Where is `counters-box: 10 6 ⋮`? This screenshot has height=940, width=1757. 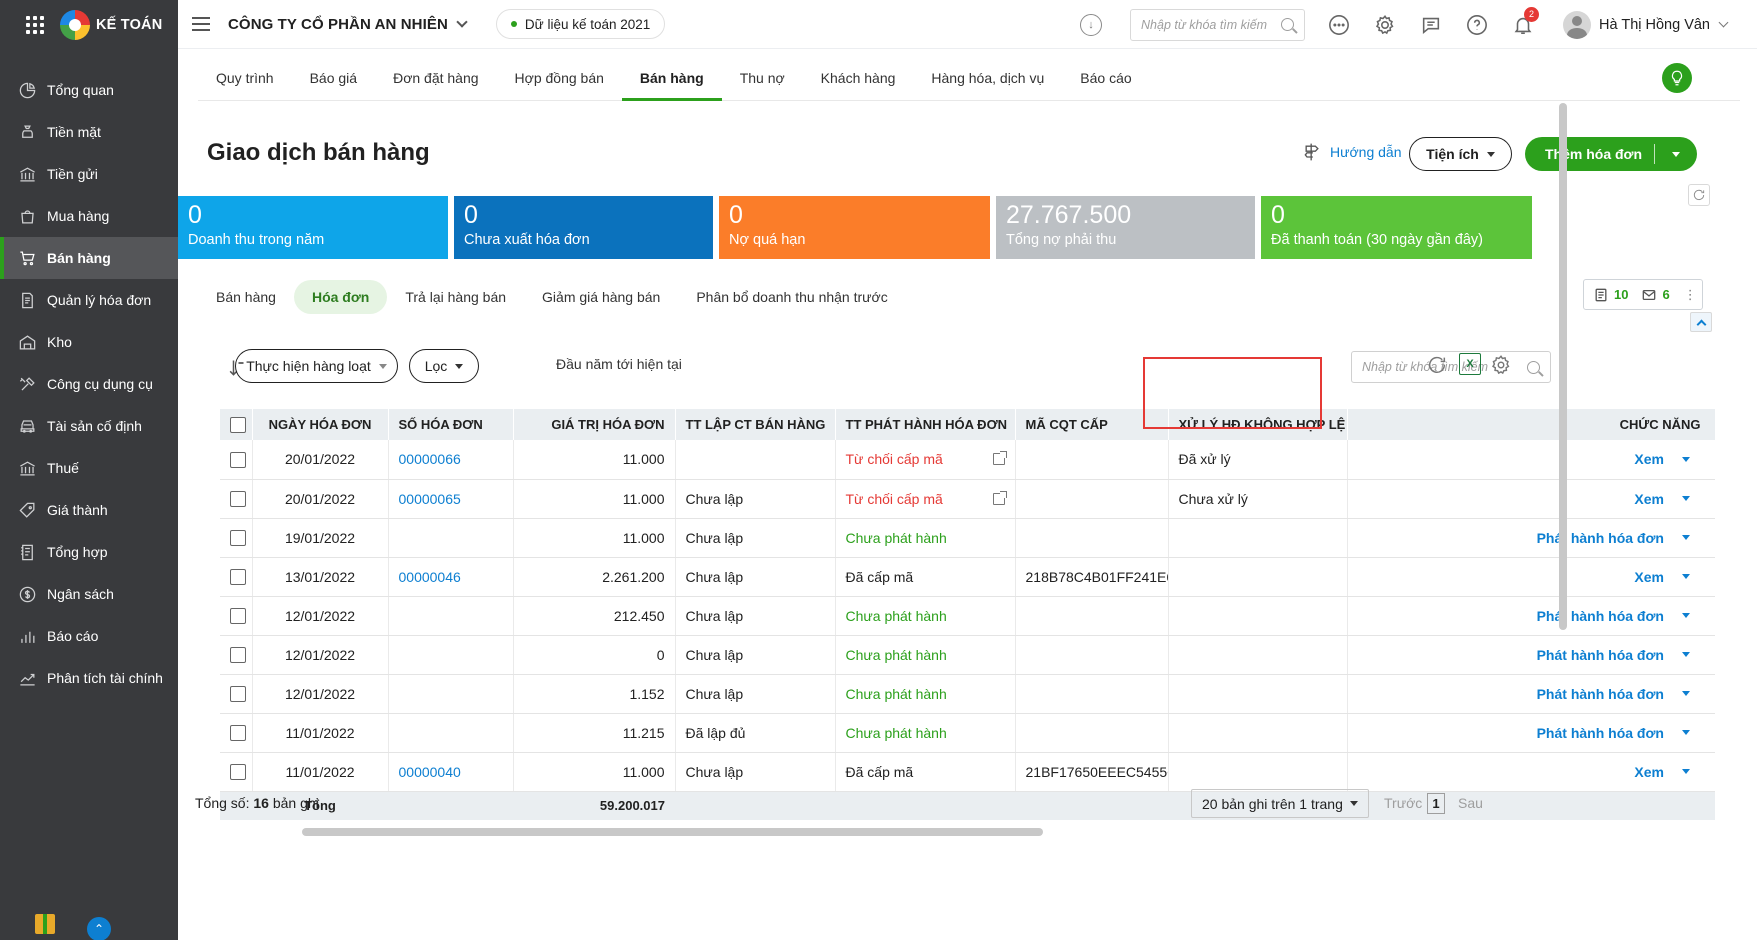 counters-box: 10 6 ⋮ is located at coordinates (1643, 294).